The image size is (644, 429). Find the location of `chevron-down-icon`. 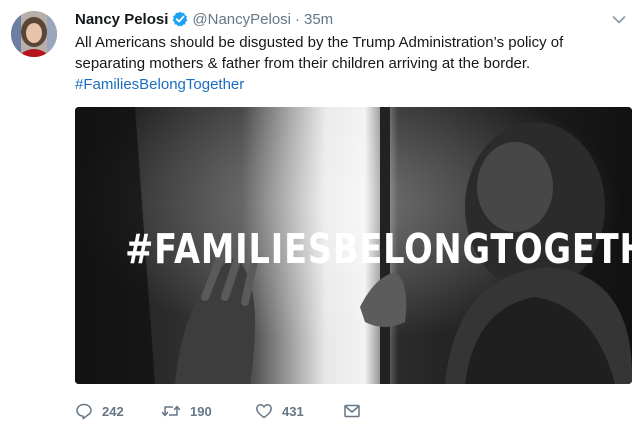

chevron-down-icon is located at coordinates (619, 18).